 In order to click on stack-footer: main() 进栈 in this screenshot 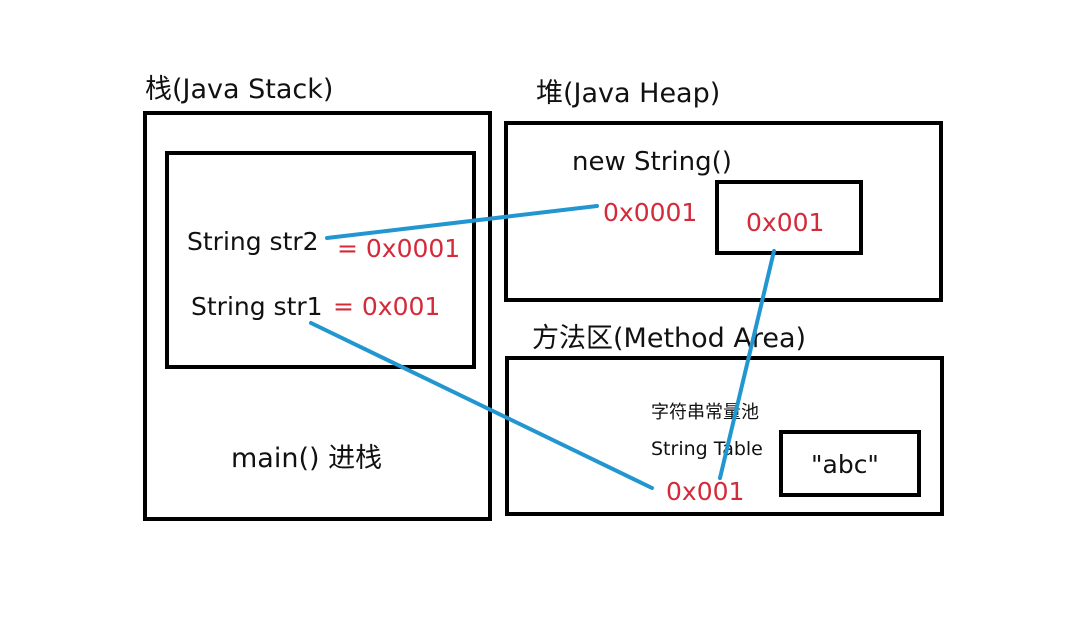, I will do `click(307, 458)`.